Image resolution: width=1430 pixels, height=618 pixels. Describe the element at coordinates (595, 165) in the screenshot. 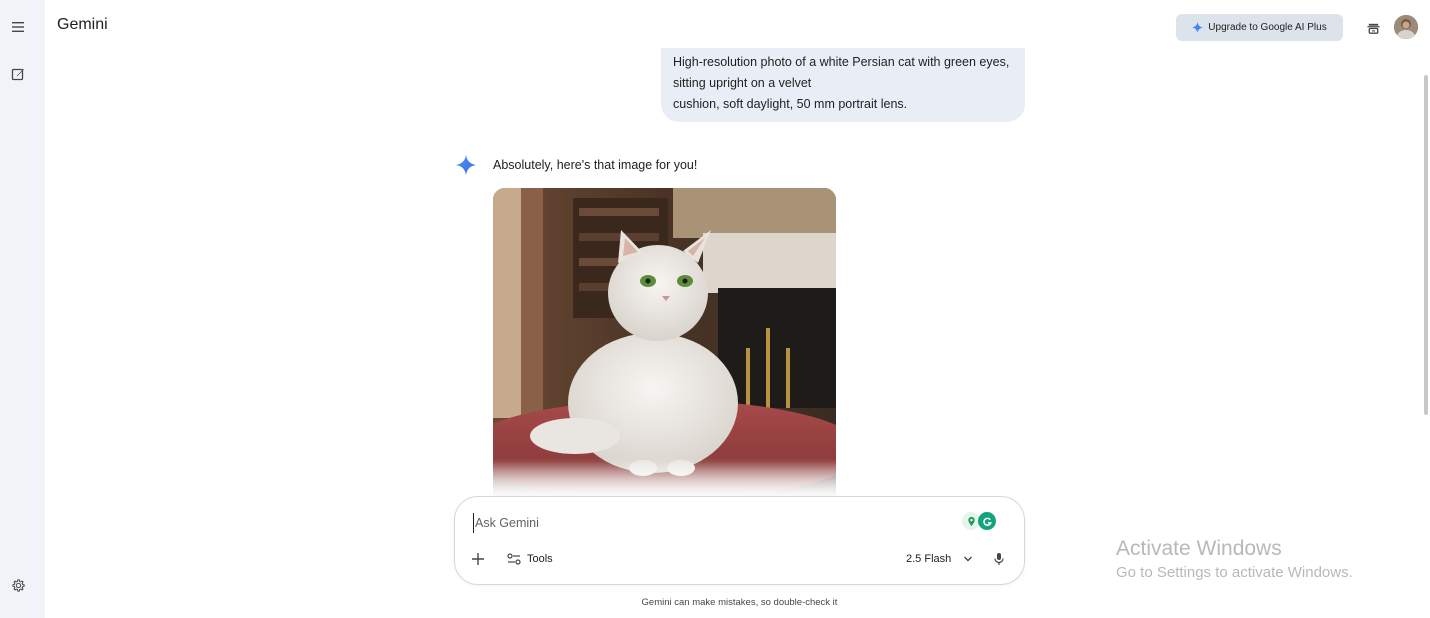

I see `model-reply: Absolutely, here's that image for you!` at that location.